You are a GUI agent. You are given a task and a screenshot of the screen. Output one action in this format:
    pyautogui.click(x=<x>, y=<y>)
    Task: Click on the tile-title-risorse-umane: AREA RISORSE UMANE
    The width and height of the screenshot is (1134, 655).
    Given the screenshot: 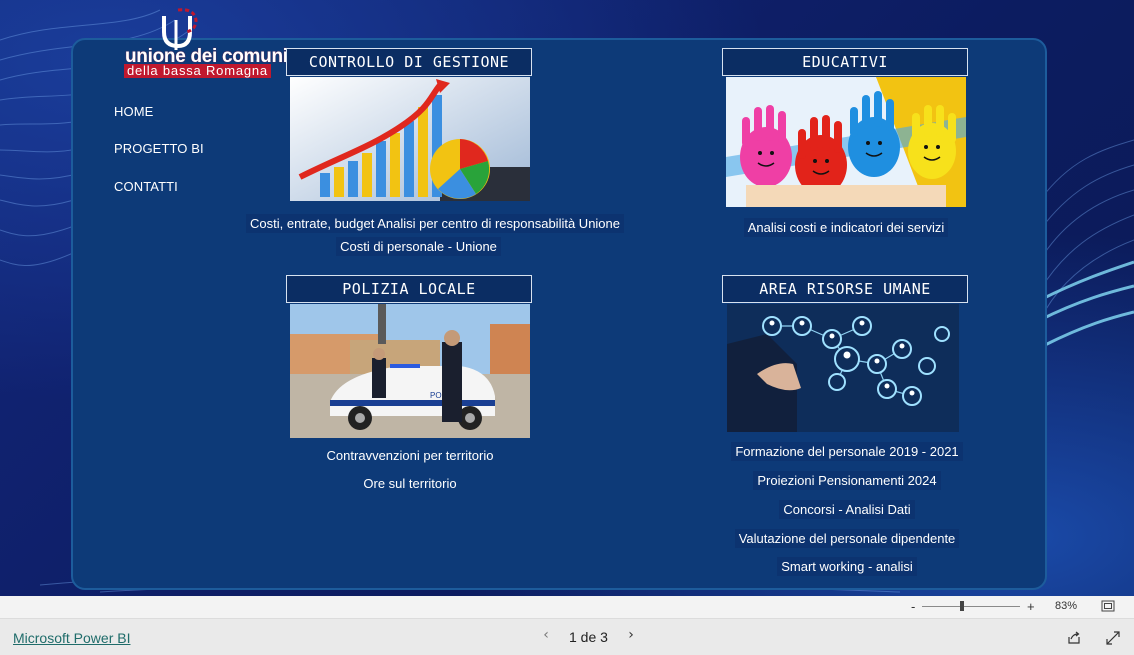 What is the action you would take?
    pyautogui.click(x=845, y=289)
    